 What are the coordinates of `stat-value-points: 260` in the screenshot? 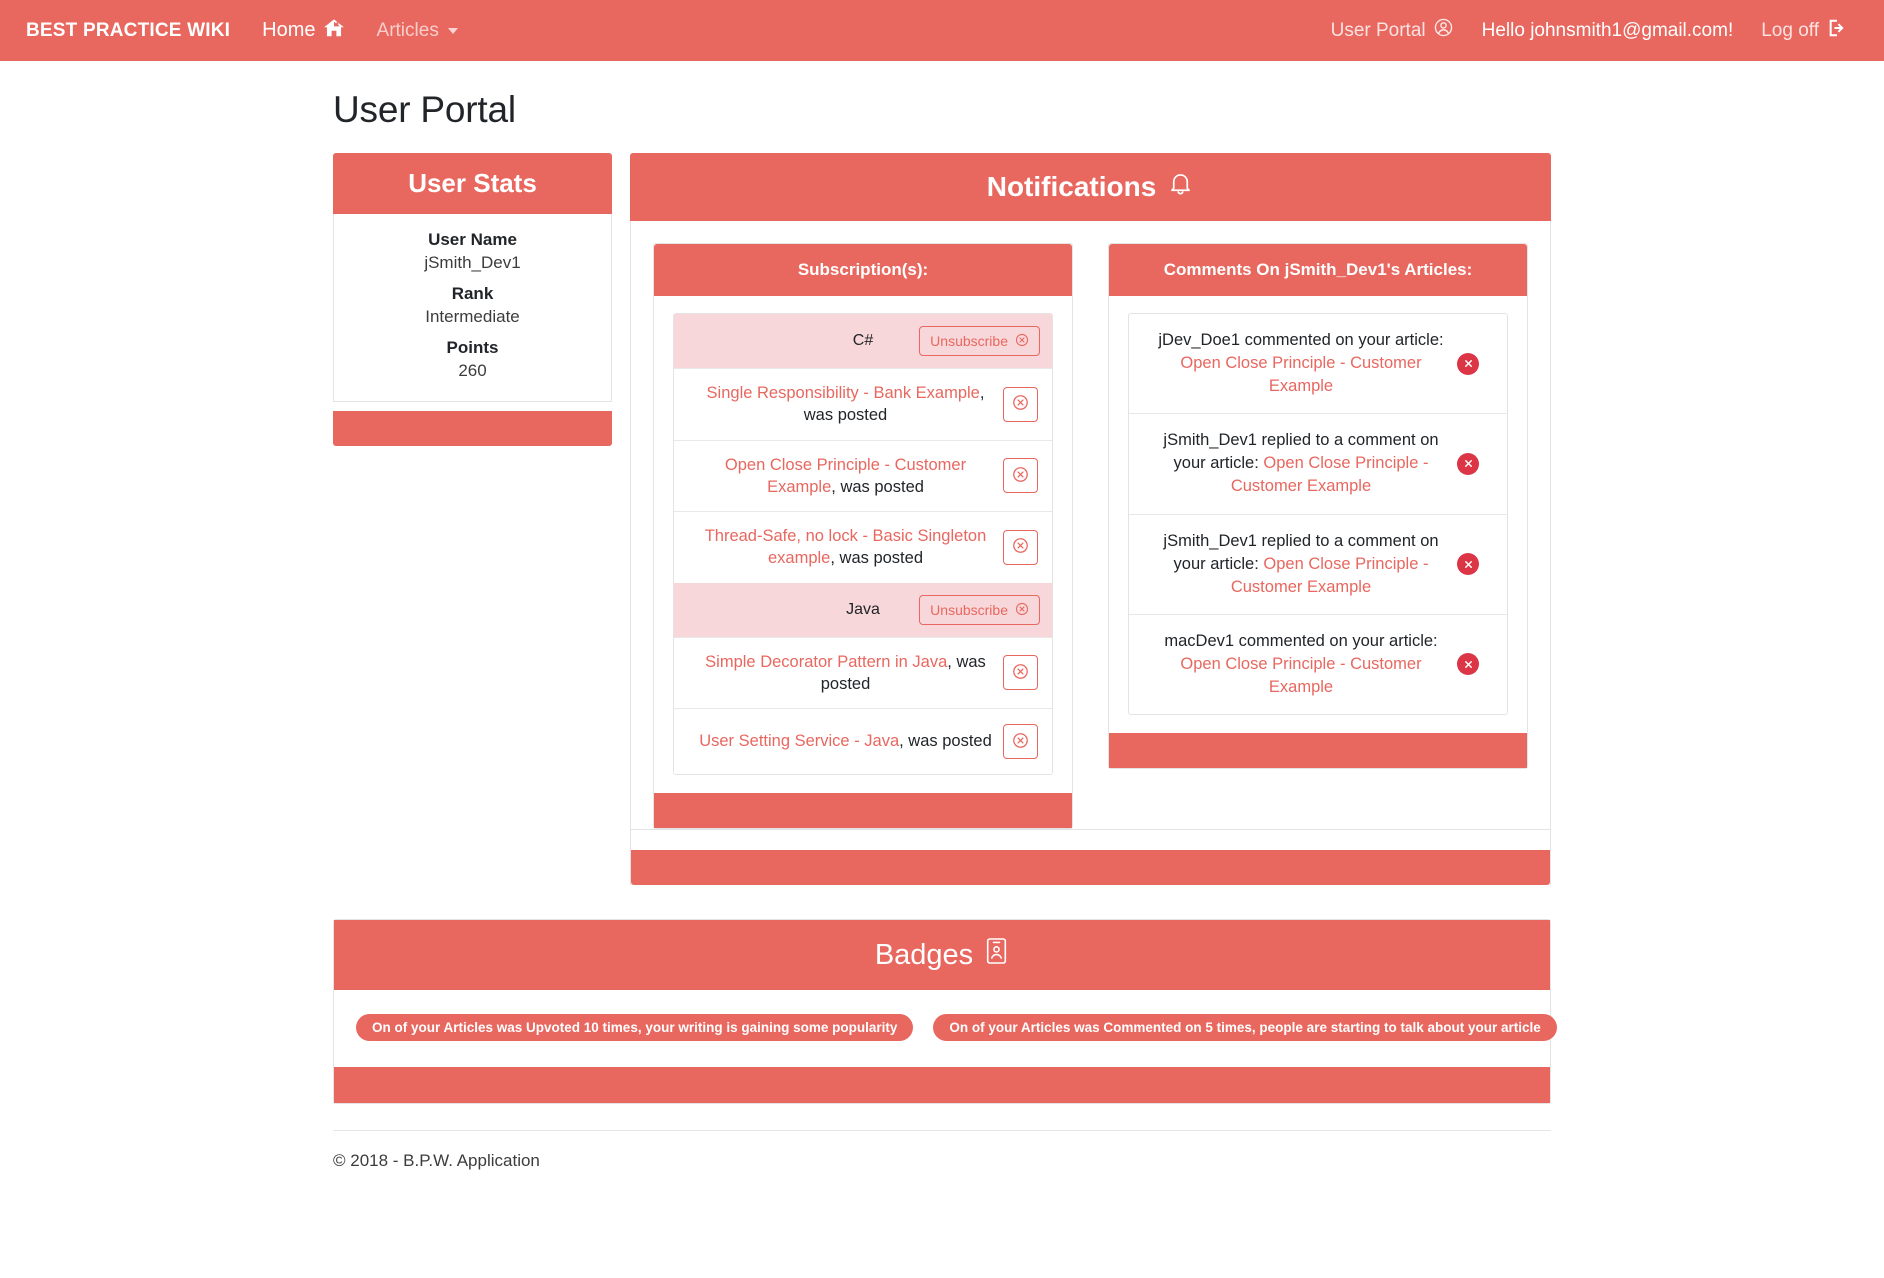 It's located at (472, 370).